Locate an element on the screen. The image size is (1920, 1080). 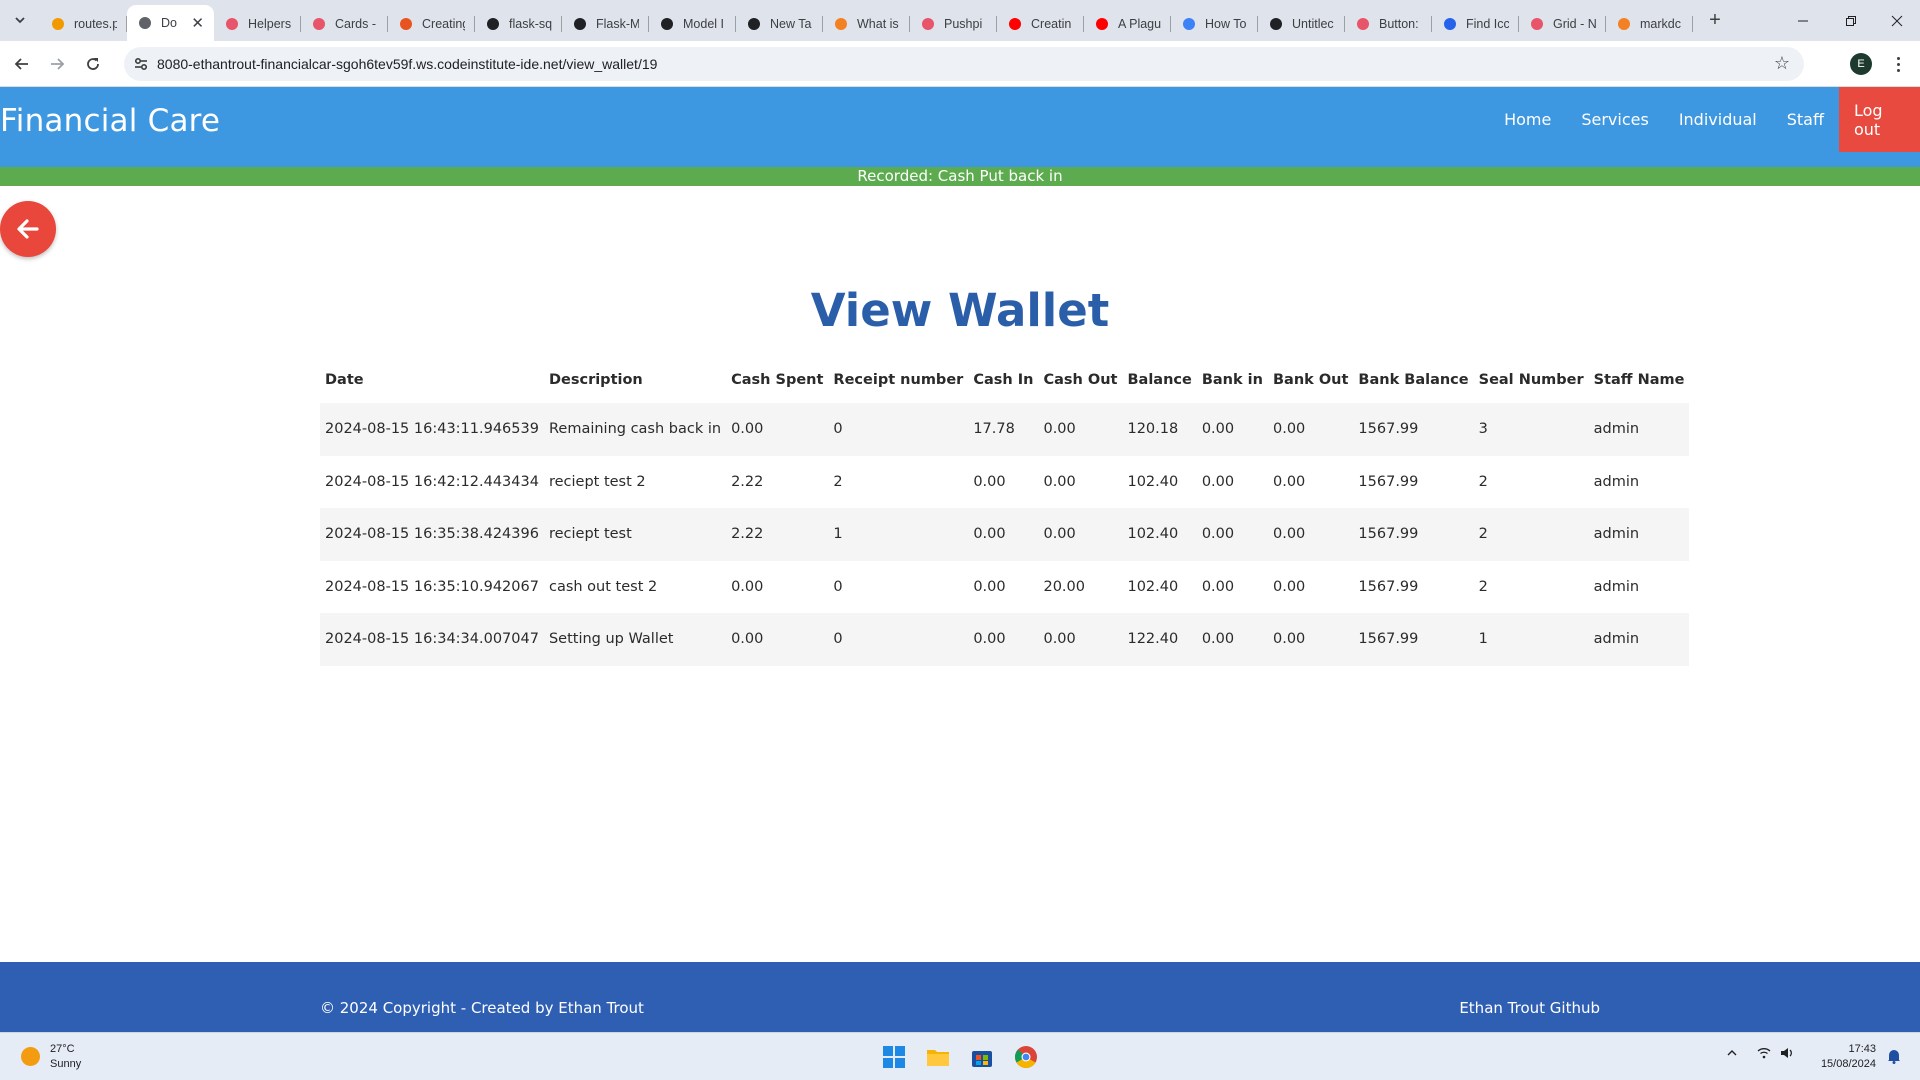
tab-title: Pushpi is located at coordinates (963, 23).